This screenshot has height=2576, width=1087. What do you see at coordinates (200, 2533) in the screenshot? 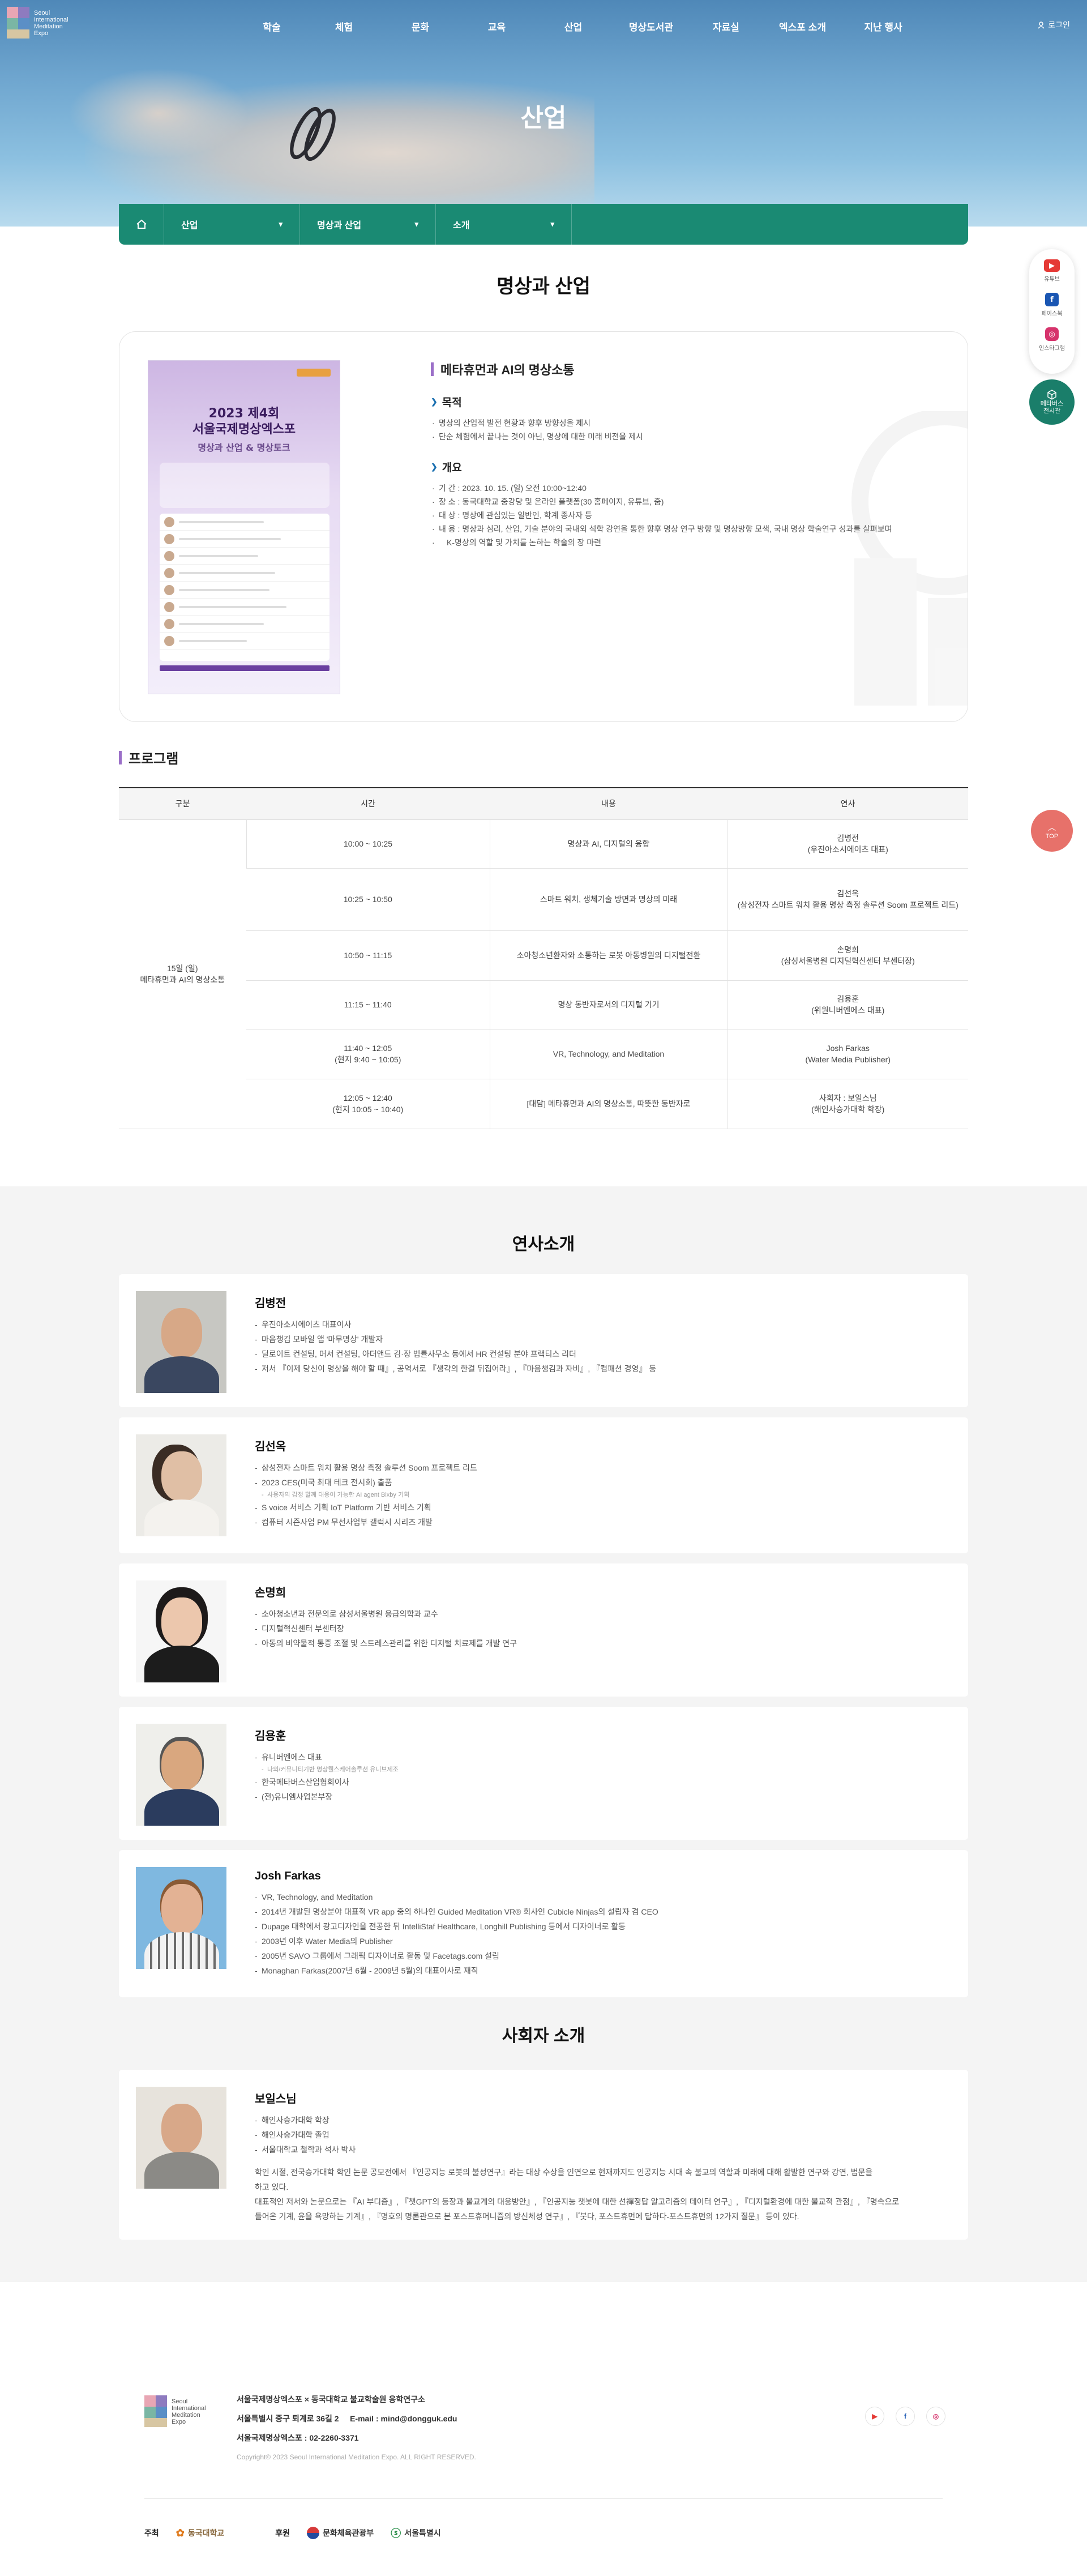
I see `host-dongguk-logo: ✿ 동국대학교` at bounding box center [200, 2533].